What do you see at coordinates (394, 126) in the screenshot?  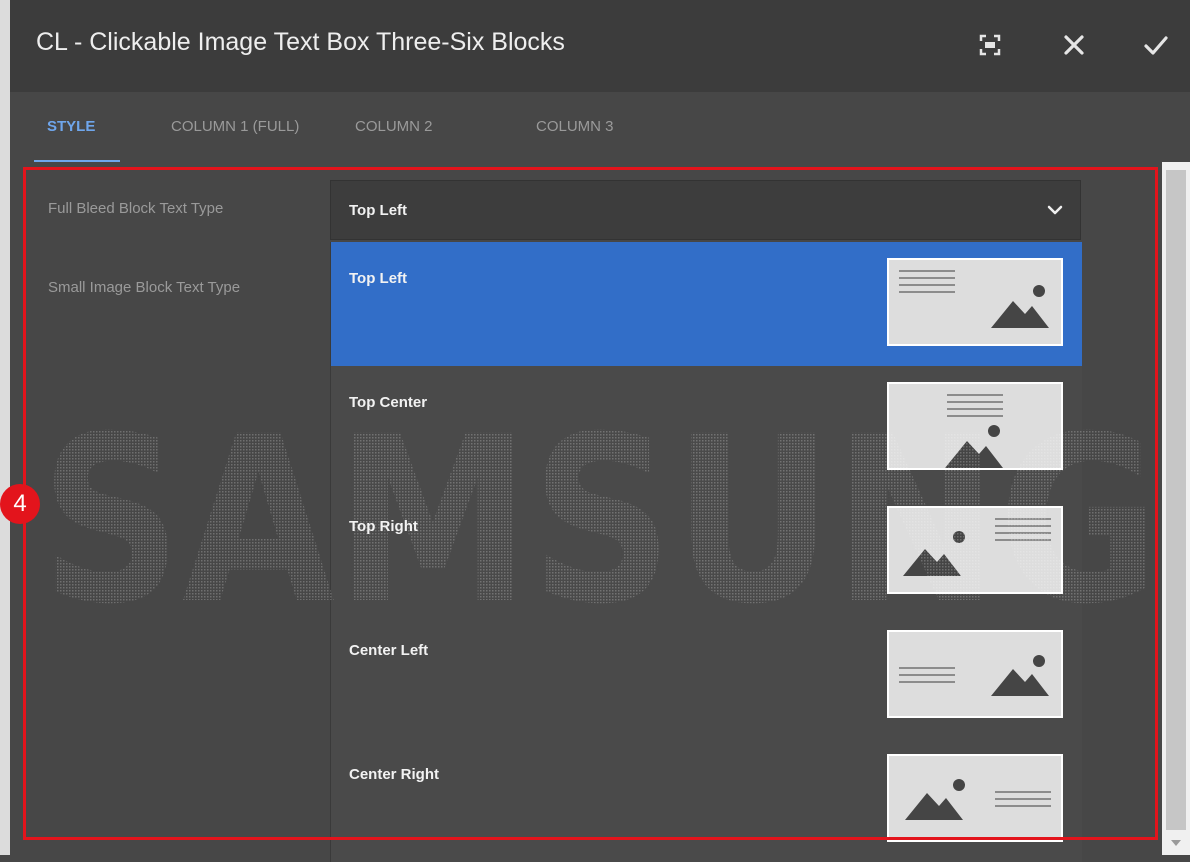 I see `tab-column-2: COLUMN 2` at bounding box center [394, 126].